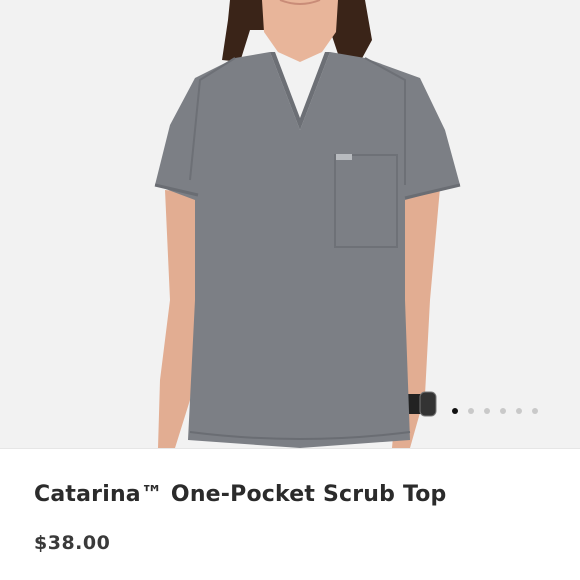 This screenshot has height=580, width=580. Describe the element at coordinates (72, 543) in the screenshot. I see `product-price: $38.00` at that location.